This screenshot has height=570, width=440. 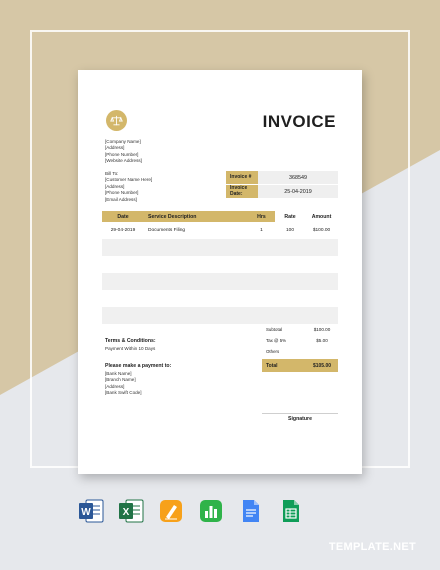 What do you see at coordinates (290, 216) in the screenshot?
I see `header-rate: Rate` at bounding box center [290, 216].